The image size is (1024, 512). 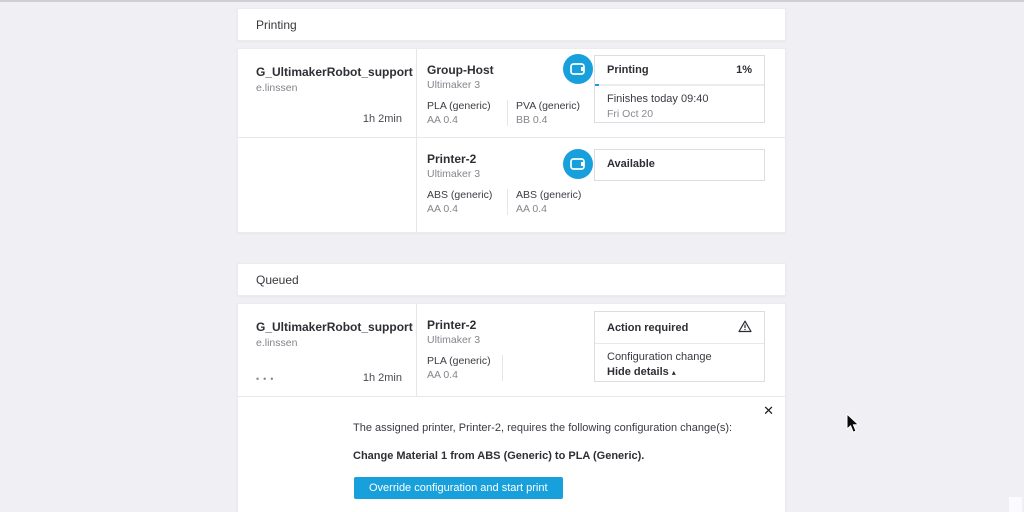 I want to click on status-label: Printing, so click(x=628, y=70).